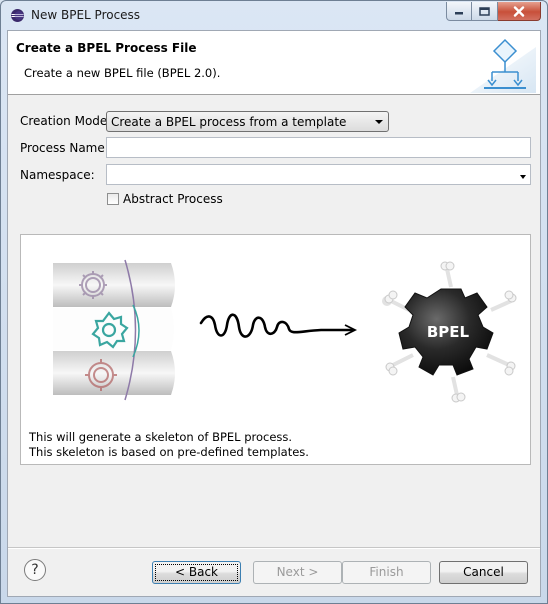  What do you see at coordinates (106, 48) in the screenshot?
I see `page-title: Create a BPEL Process File` at bounding box center [106, 48].